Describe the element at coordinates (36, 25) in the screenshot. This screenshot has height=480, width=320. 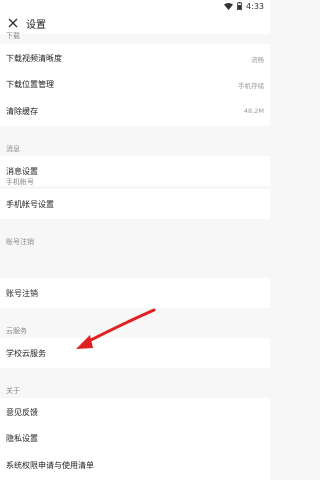
I see `page-title: 设置` at that location.